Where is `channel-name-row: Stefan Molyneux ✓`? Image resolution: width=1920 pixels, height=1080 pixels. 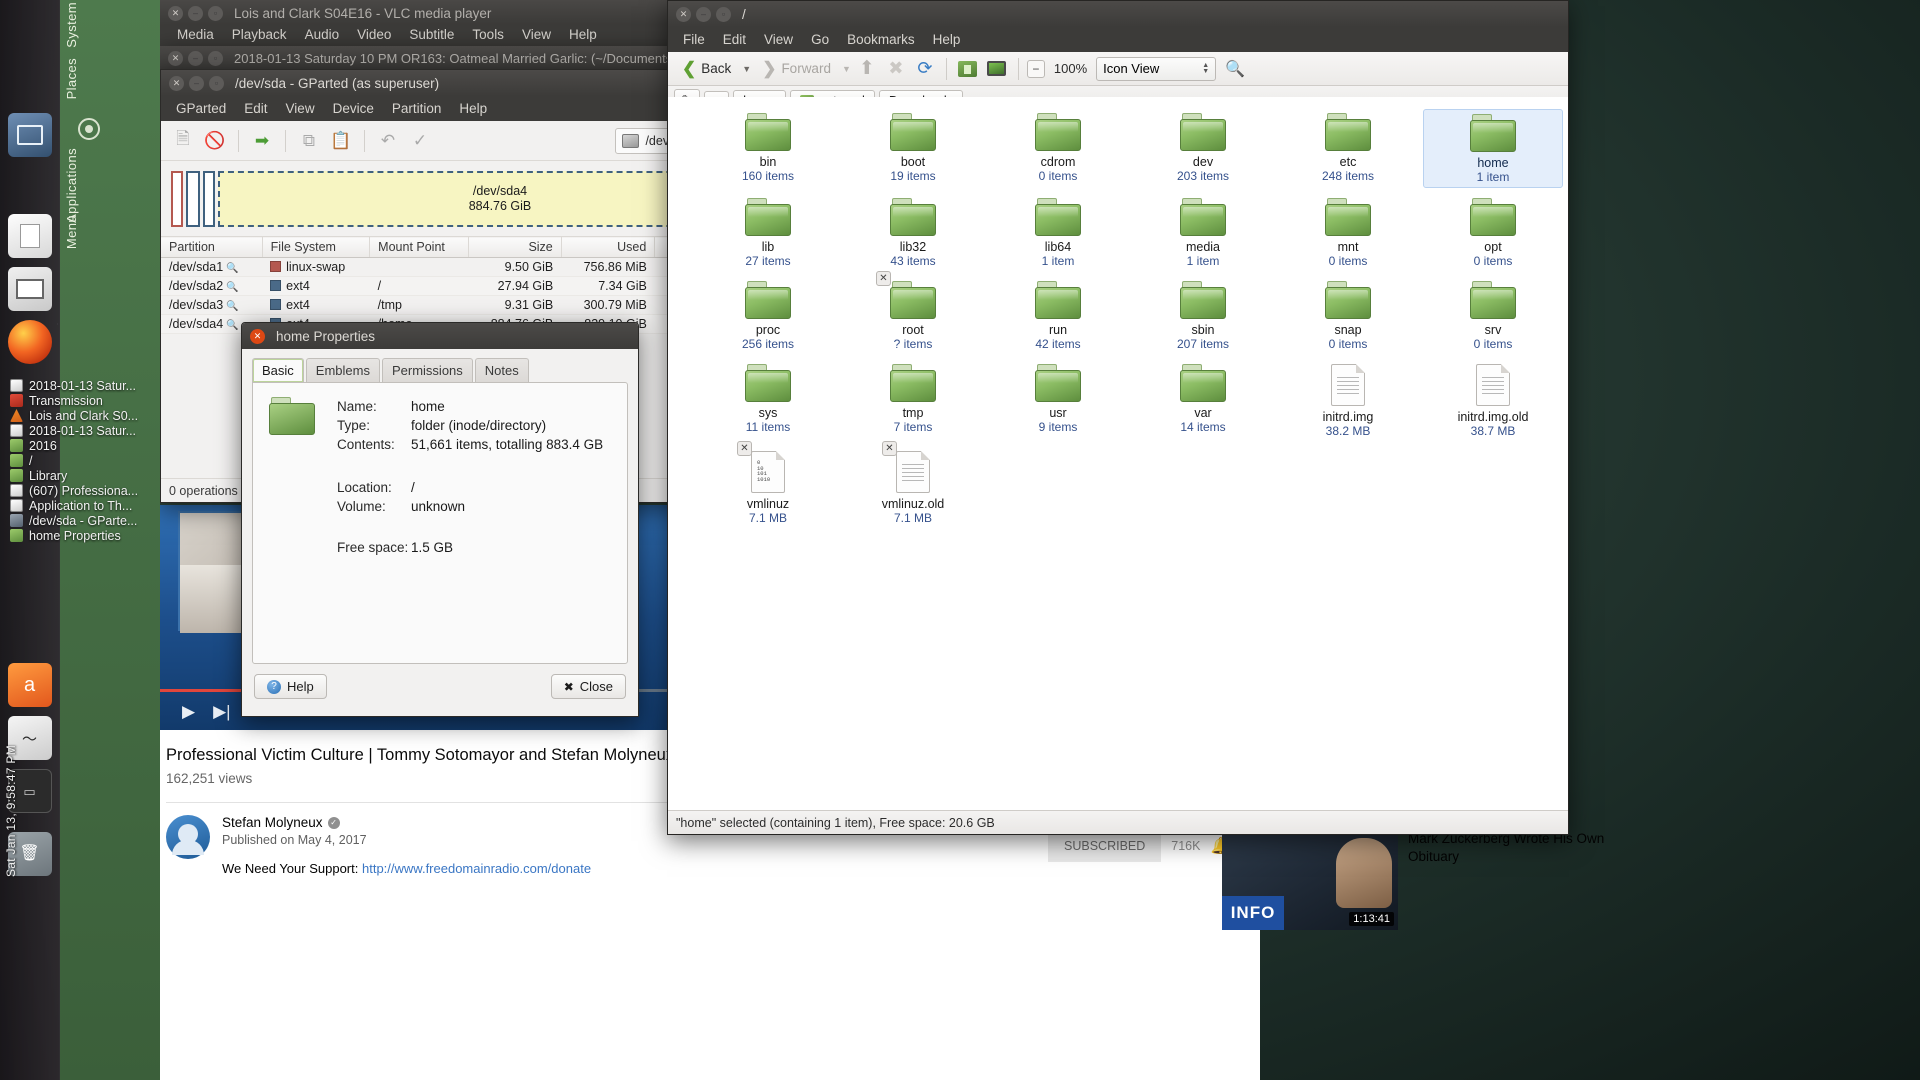
channel-name-row: Stefan Molyneux ✓ is located at coordinates (406, 822).